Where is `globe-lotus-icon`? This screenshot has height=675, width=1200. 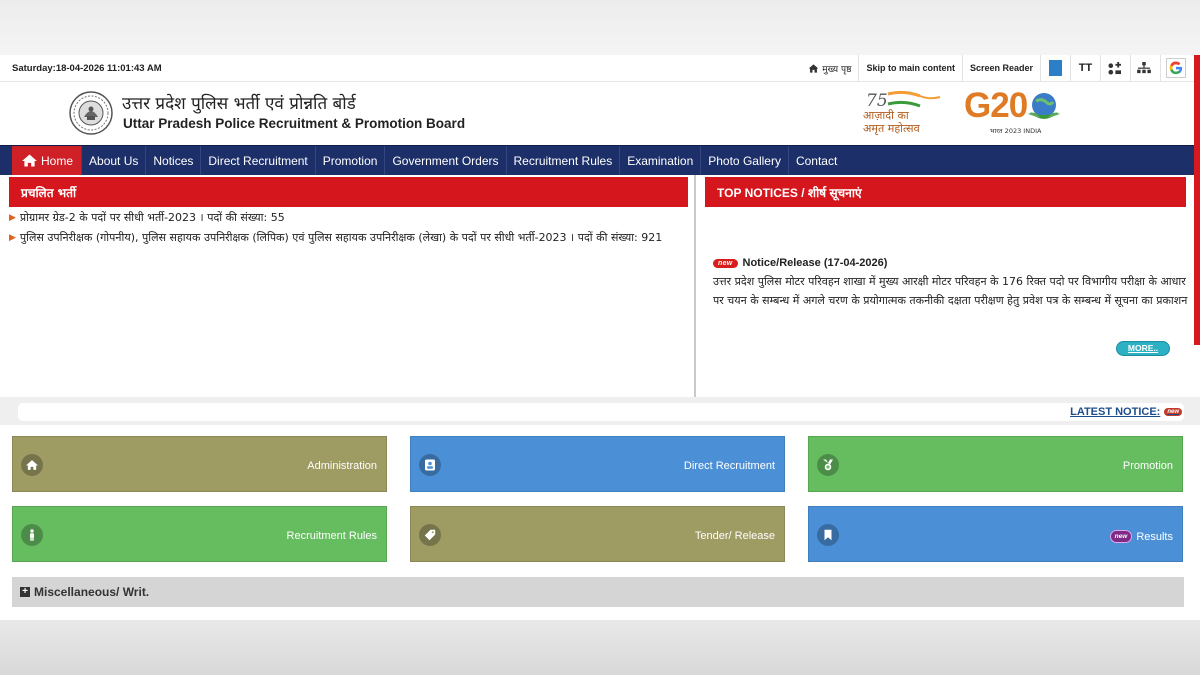 globe-lotus-icon is located at coordinates (1044, 106).